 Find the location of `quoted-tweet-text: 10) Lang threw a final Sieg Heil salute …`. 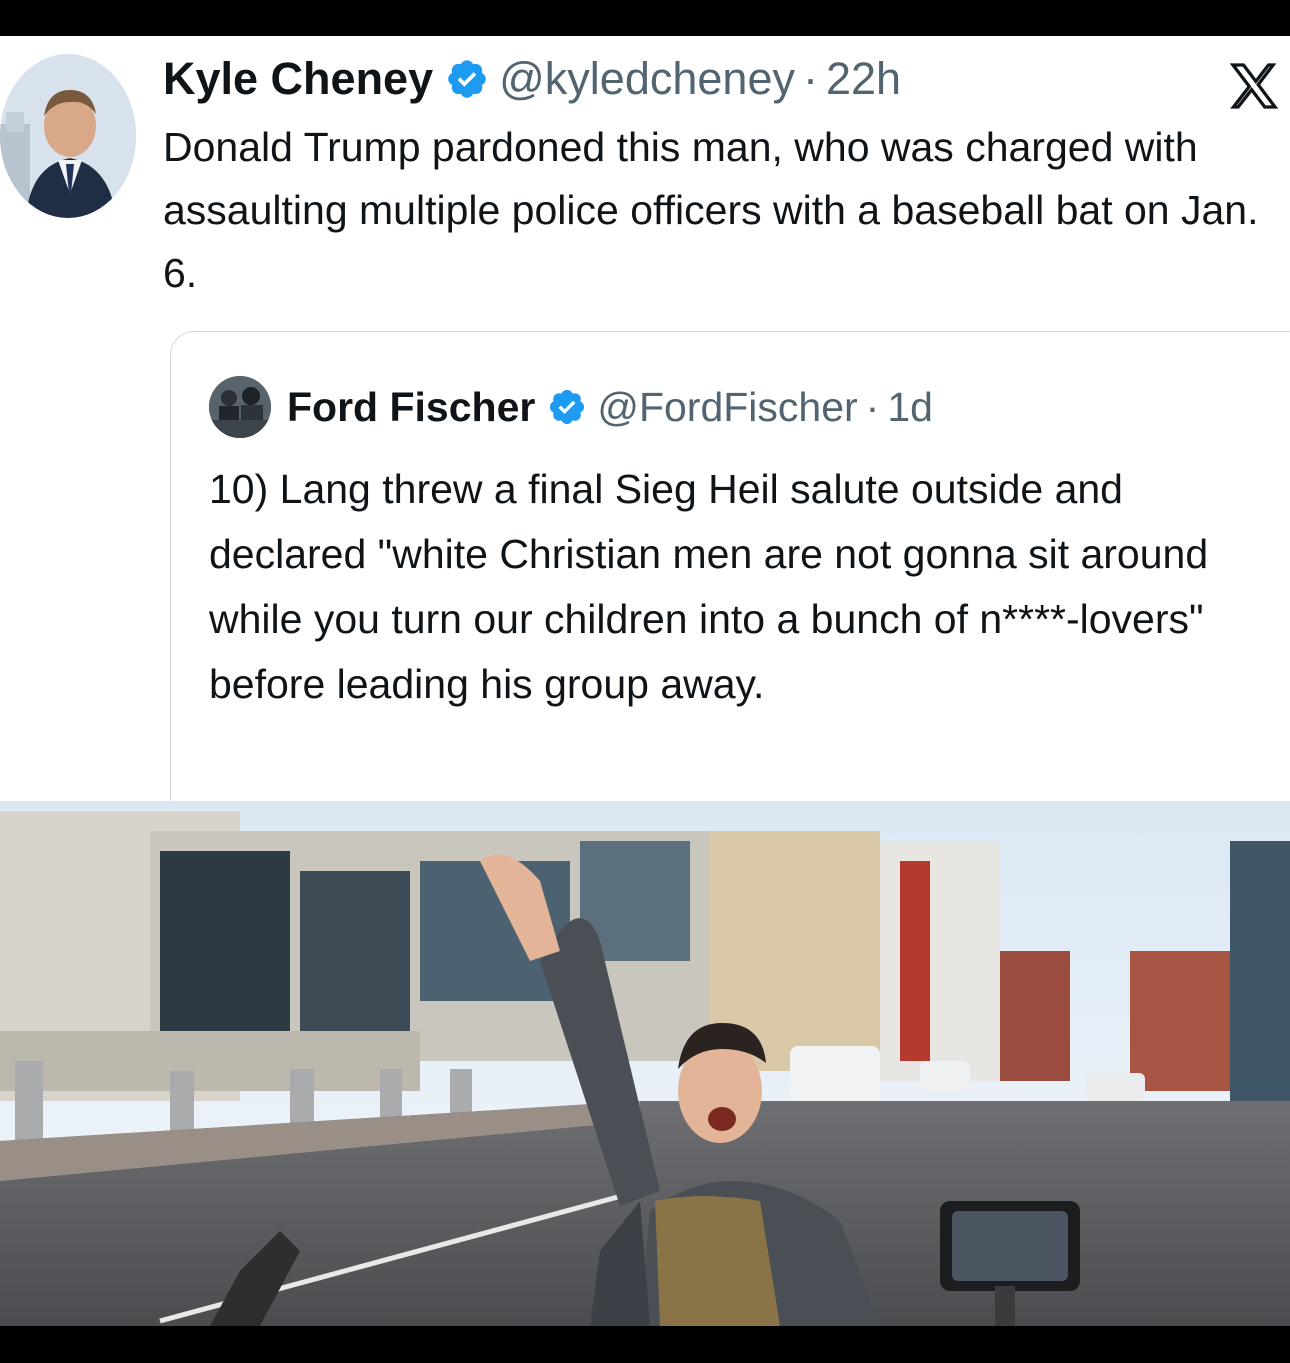

quoted-tweet-text: 10) Lang threw a final Sieg Heil salute … is located at coordinates (709, 586).